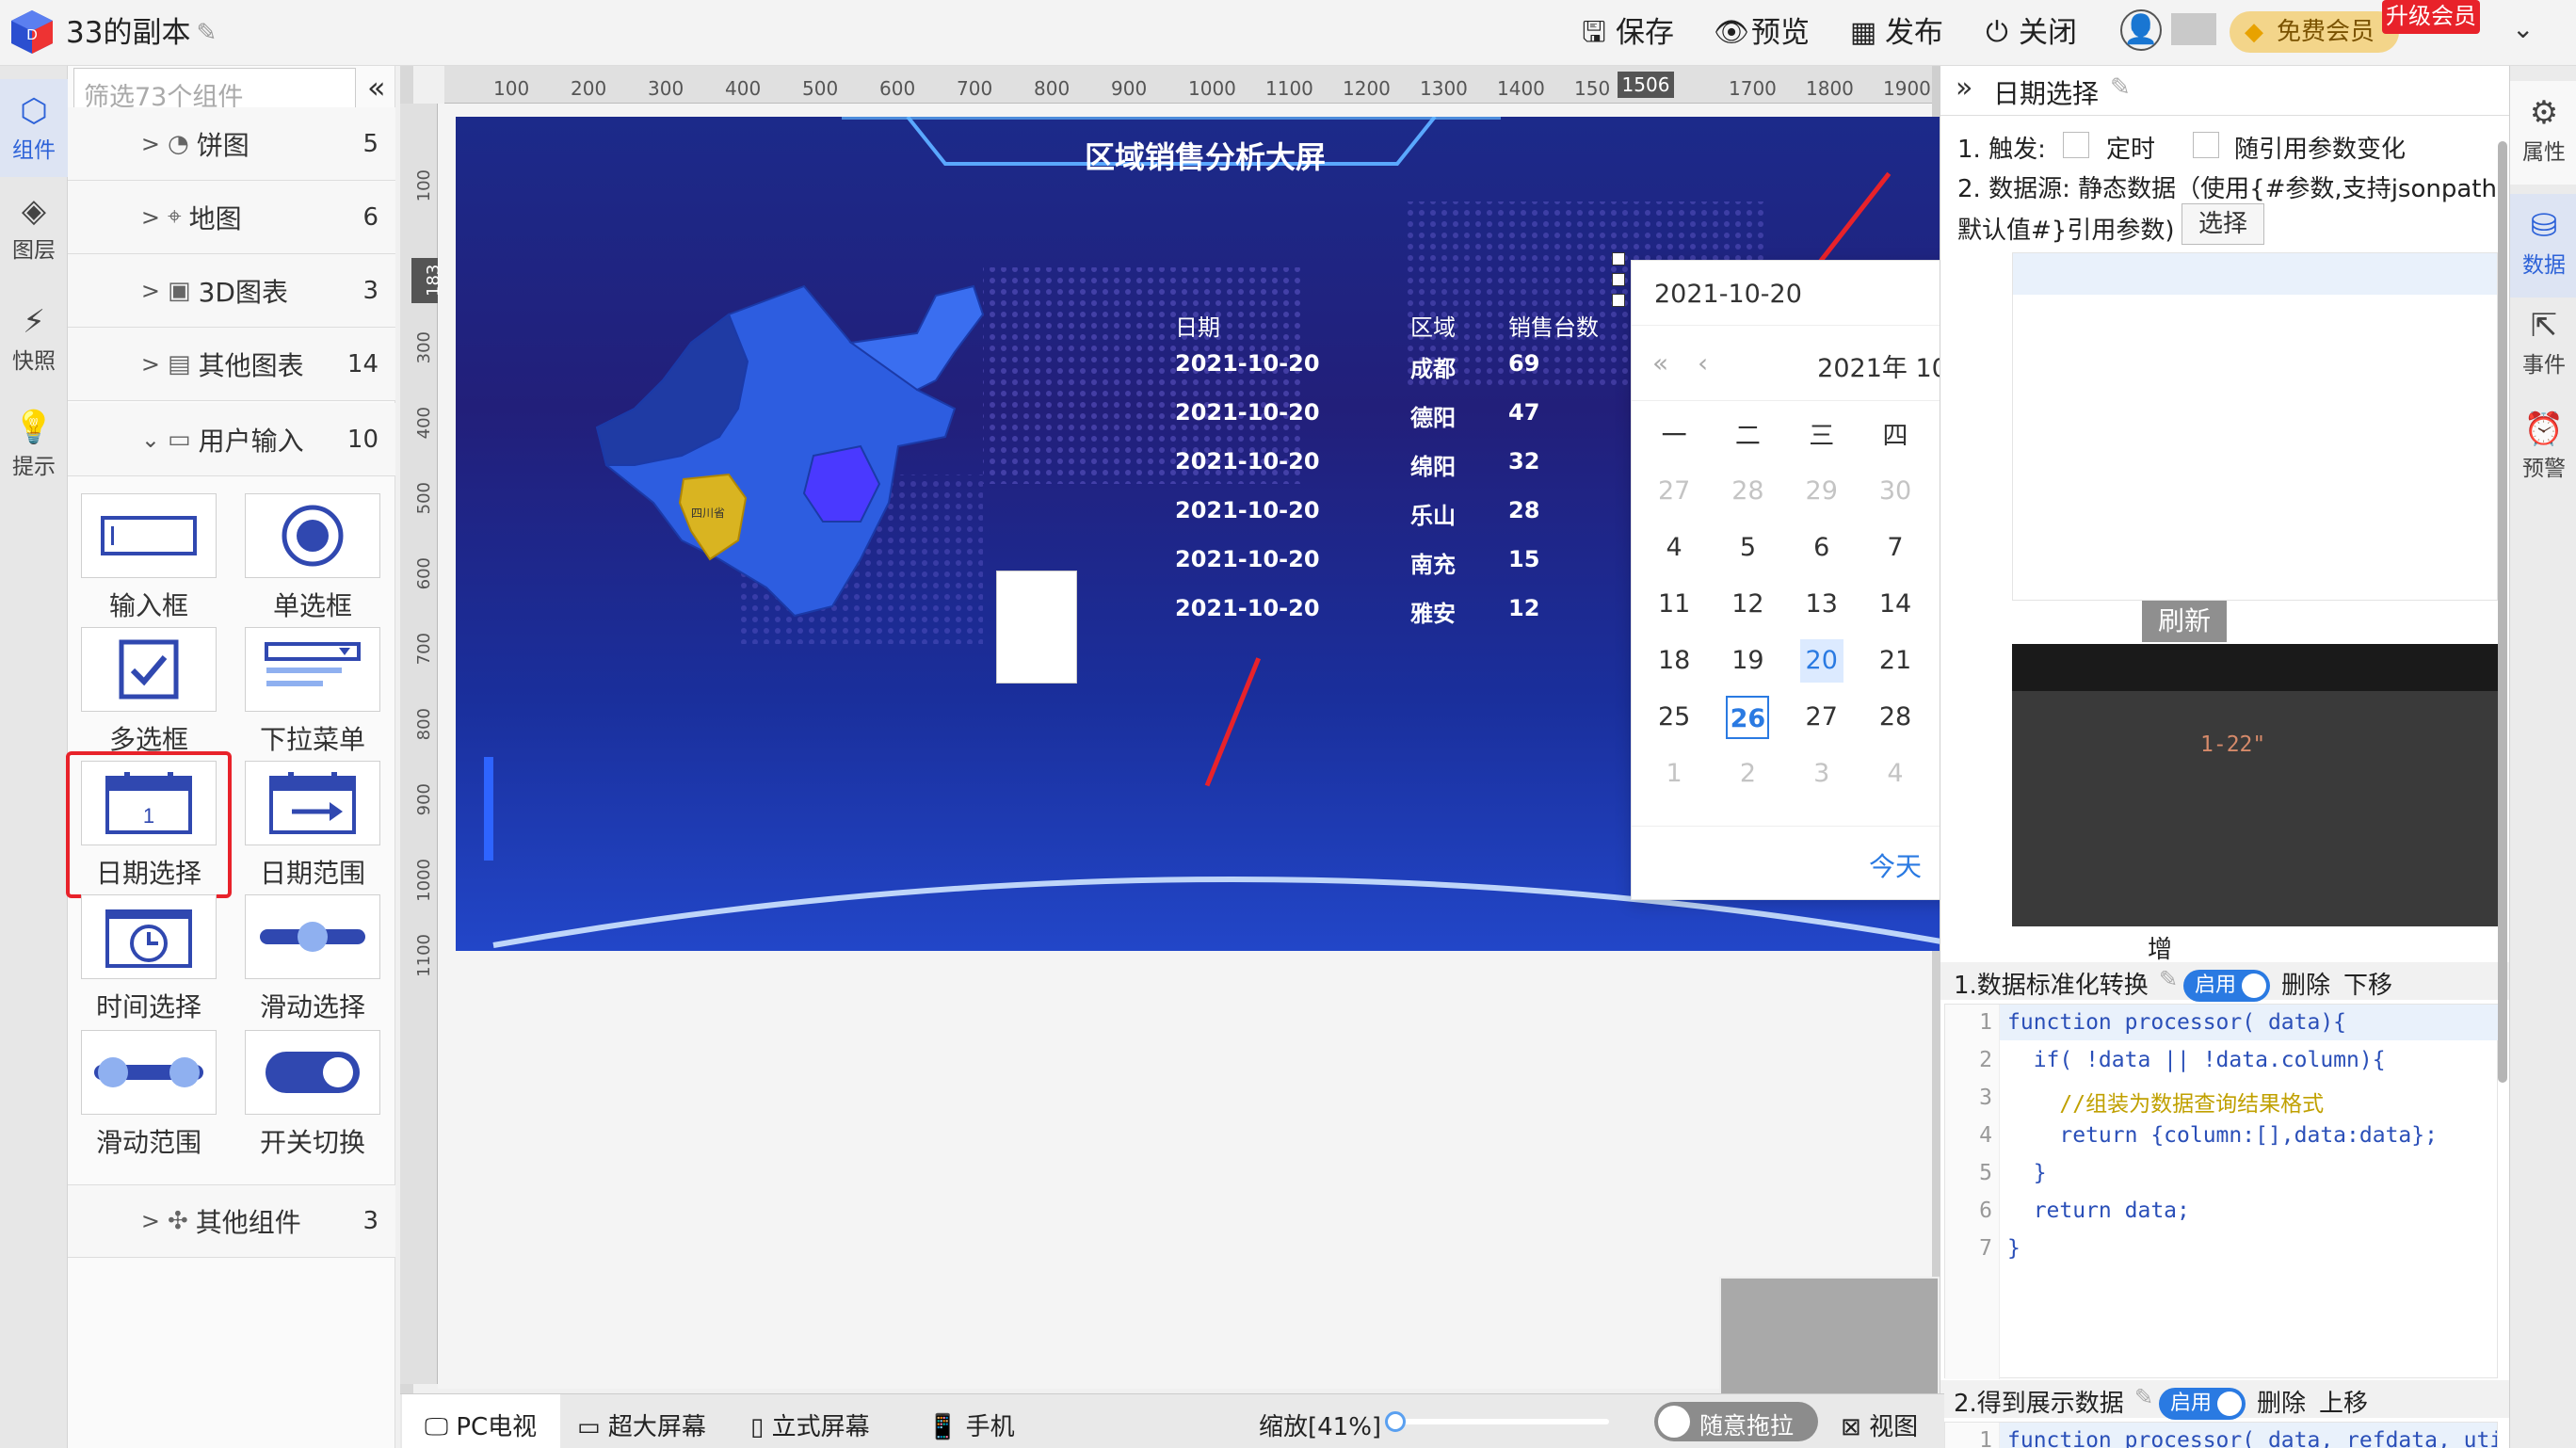  I want to click on calendar-day: 14, so click(1895, 604).